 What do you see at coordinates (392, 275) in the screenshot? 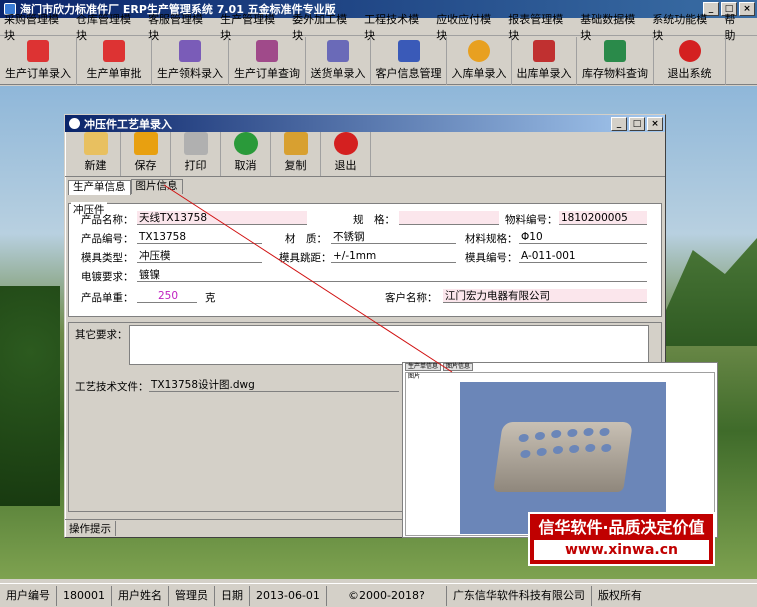
I see `plating-field: 镀镍` at bounding box center [392, 275].